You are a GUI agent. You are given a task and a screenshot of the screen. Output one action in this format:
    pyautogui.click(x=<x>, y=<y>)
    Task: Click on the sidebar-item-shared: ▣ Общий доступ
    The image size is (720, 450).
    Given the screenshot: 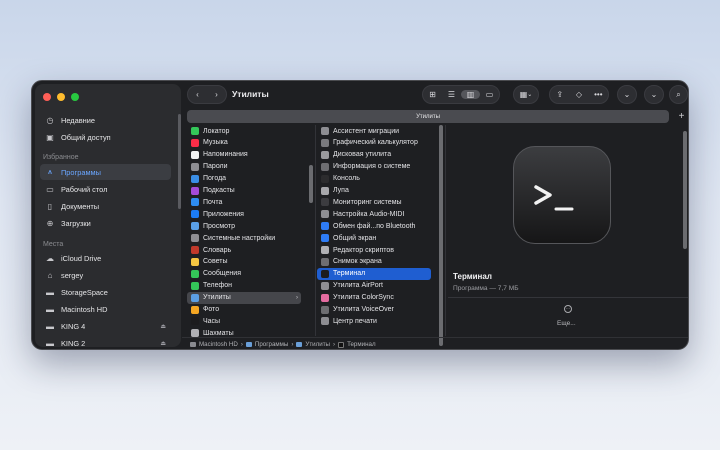 What is the action you would take?
    pyautogui.click(x=105, y=137)
    